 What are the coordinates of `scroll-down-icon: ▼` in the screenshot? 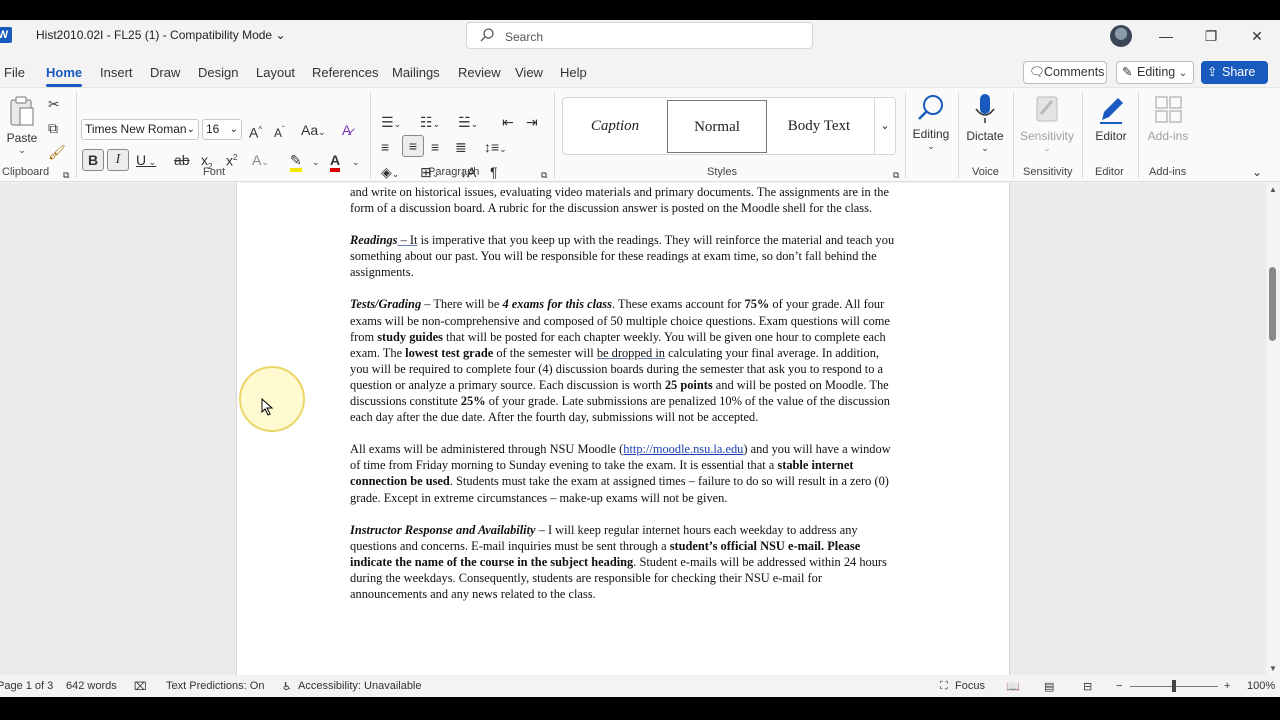 It's located at (1273, 668).